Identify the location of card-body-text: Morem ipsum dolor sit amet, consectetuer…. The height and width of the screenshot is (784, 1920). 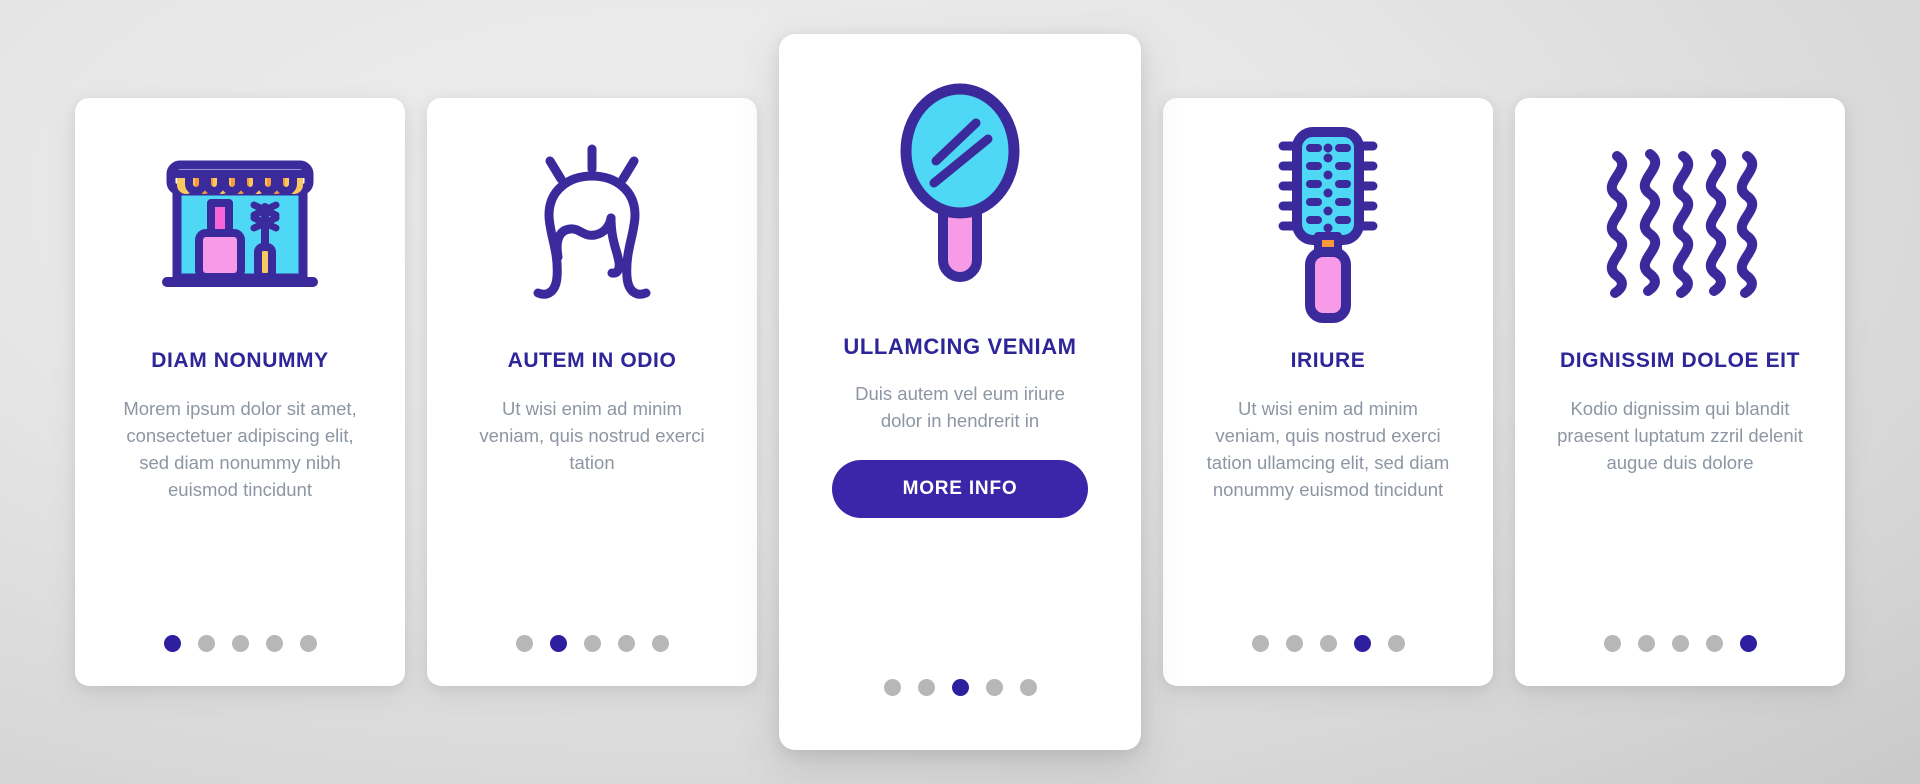
(240, 449).